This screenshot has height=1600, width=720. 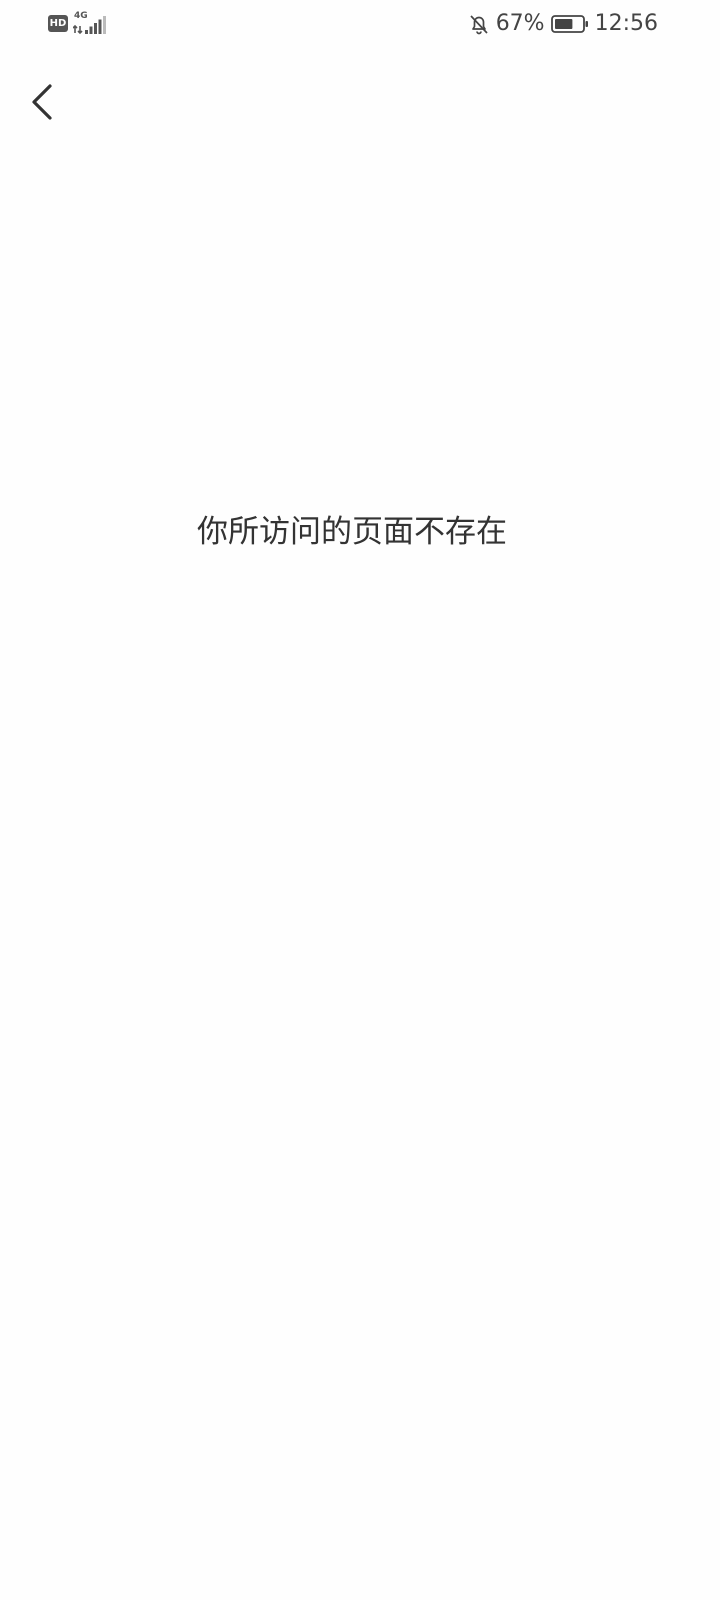 I want to click on battery-percent: 67%, so click(x=520, y=23).